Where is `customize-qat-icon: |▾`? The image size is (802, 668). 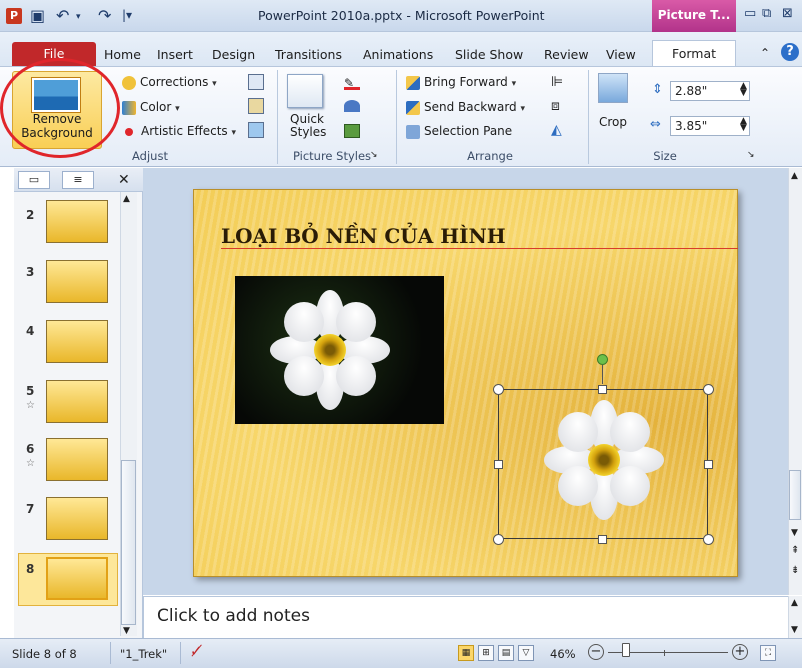
customize-qat-icon: |▾ is located at coordinates (127, 15).